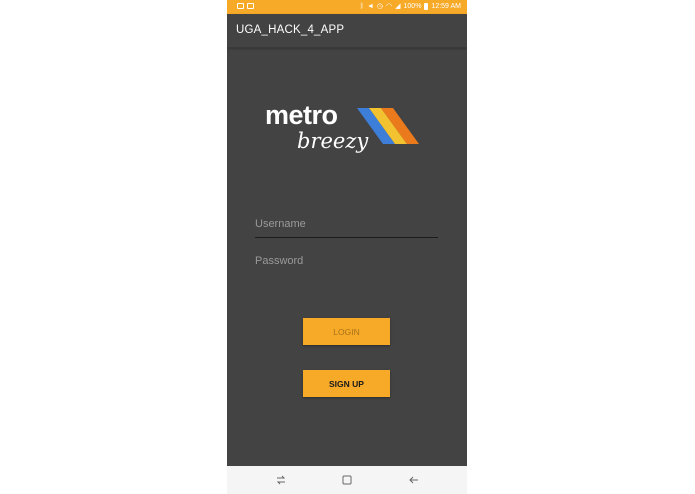  I want to click on battery-icon, so click(426, 6).